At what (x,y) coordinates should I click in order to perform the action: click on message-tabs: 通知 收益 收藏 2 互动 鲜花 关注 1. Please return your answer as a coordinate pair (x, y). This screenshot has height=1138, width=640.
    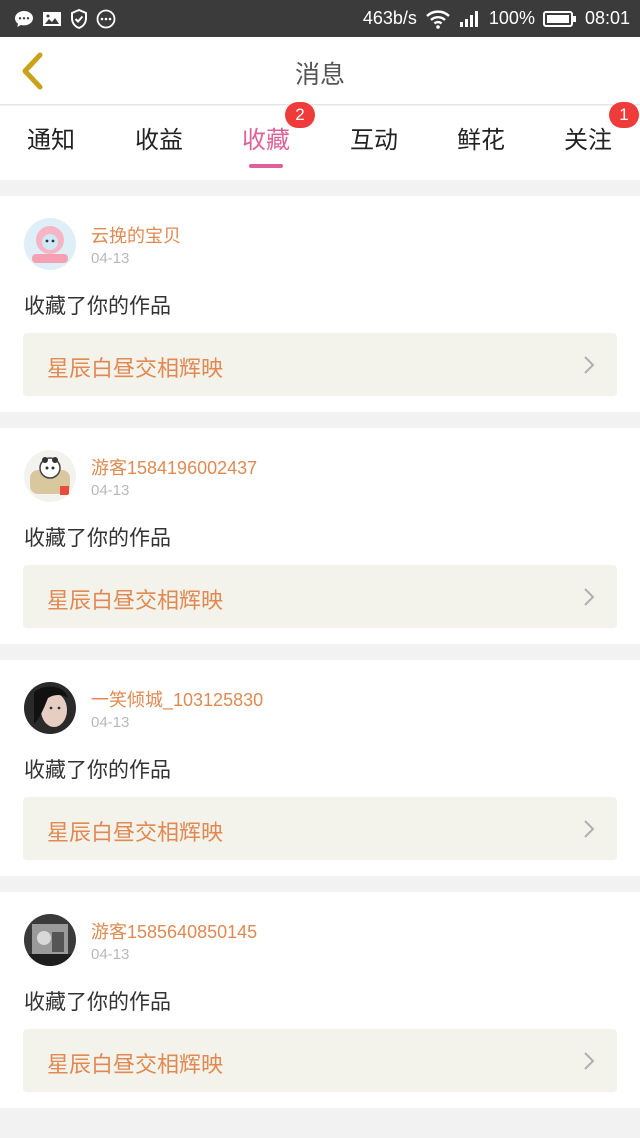
    Looking at the image, I should click on (320, 141).